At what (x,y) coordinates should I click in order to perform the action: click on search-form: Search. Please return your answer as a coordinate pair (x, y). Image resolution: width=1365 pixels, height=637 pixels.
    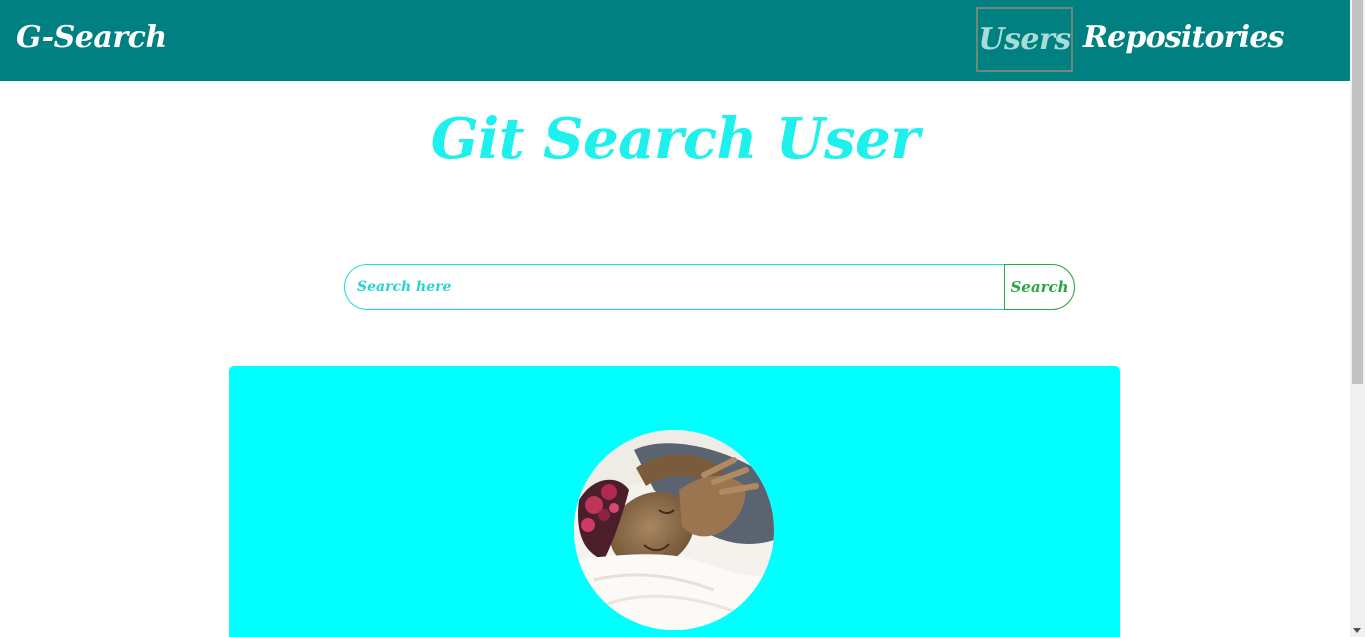
    Looking at the image, I should click on (709, 287).